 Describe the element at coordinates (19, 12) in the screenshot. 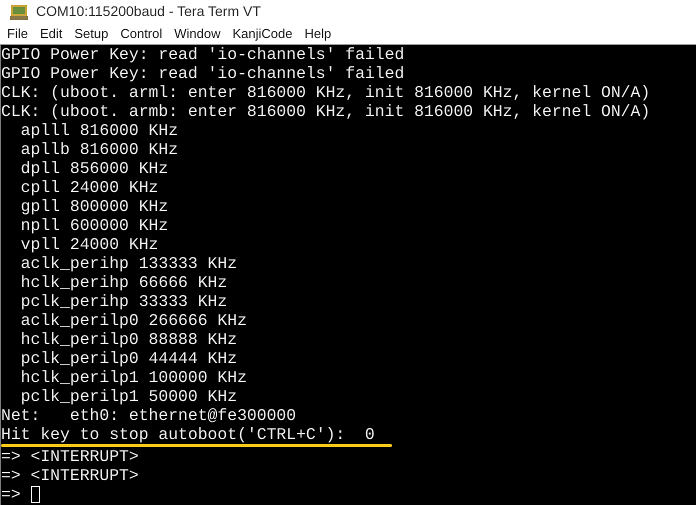

I see `app-icon` at that location.